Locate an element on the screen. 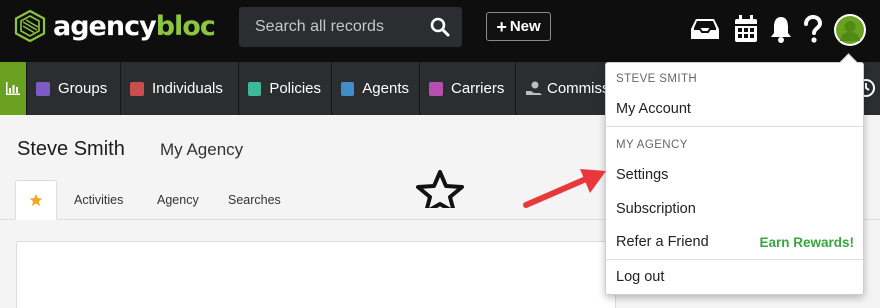 The image size is (880, 308). nav-item-label: Agents is located at coordinates (385, 88).